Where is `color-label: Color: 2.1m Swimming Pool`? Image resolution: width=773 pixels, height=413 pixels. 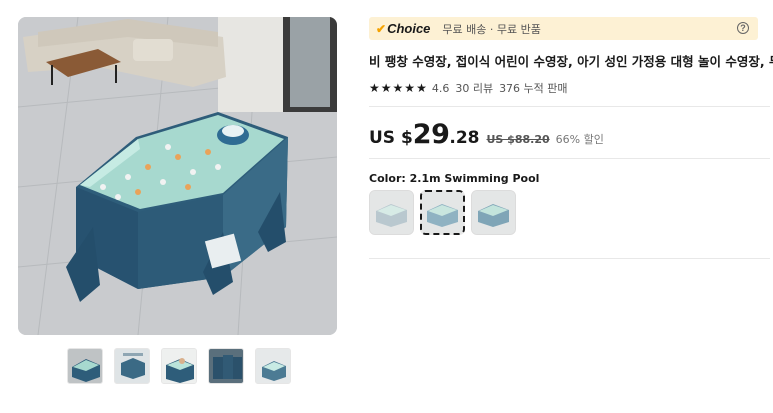 color-label: Color: 2.1m Swimming Pool is located at coordinates (454, 178).